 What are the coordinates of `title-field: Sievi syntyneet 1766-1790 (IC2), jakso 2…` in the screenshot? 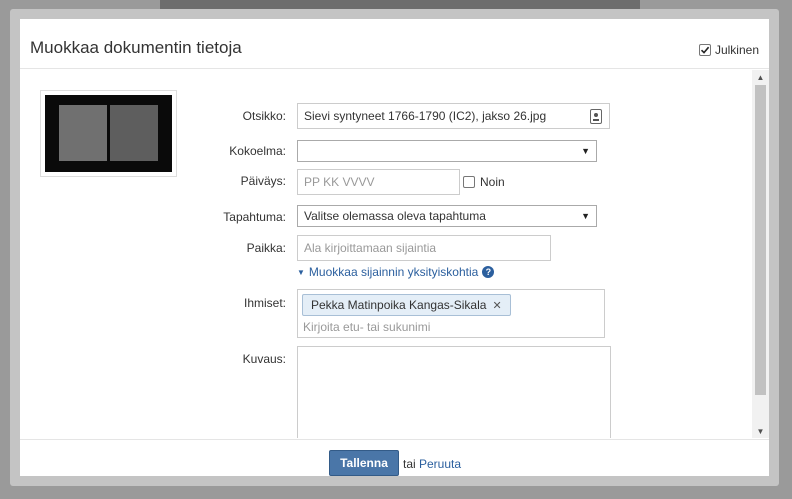 It's located at (453, 116).